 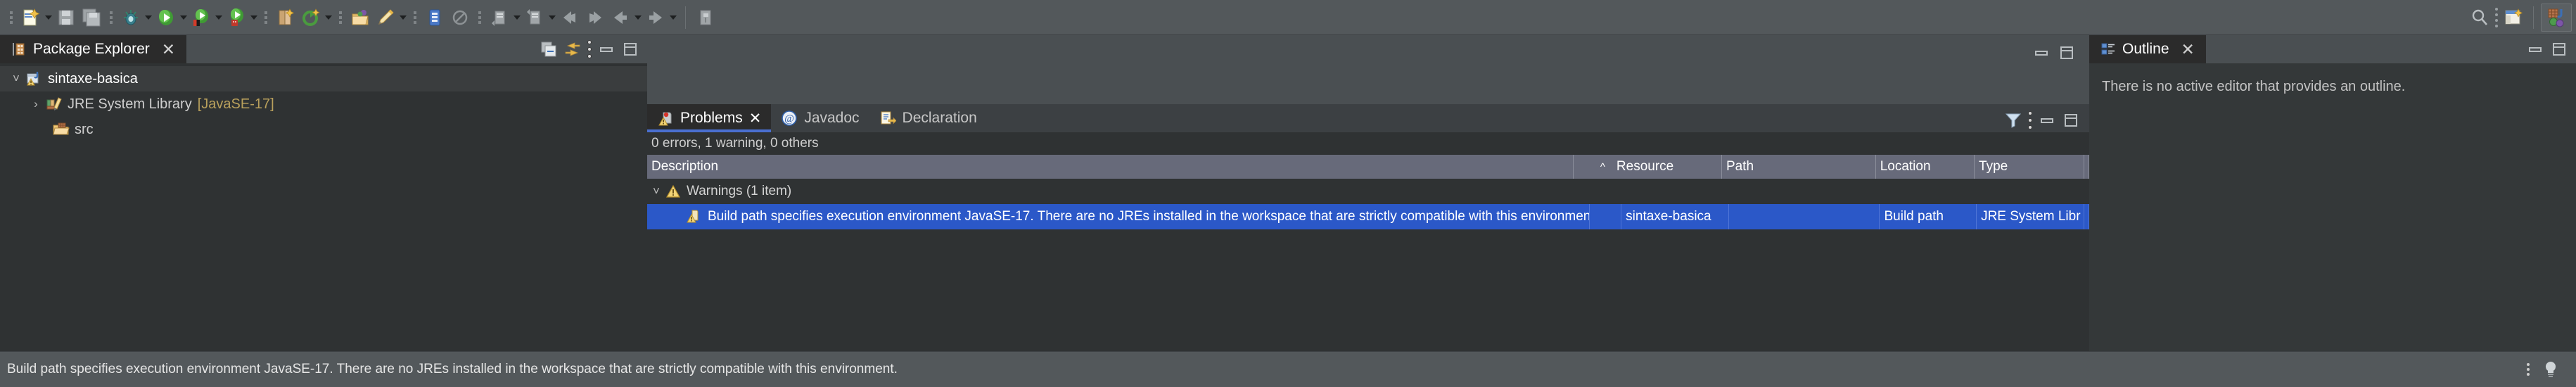 What do you see at coordinates (1110, 167) in the screenshot?
I see `column-header-description: Description` at bounding box center [1110, 167].